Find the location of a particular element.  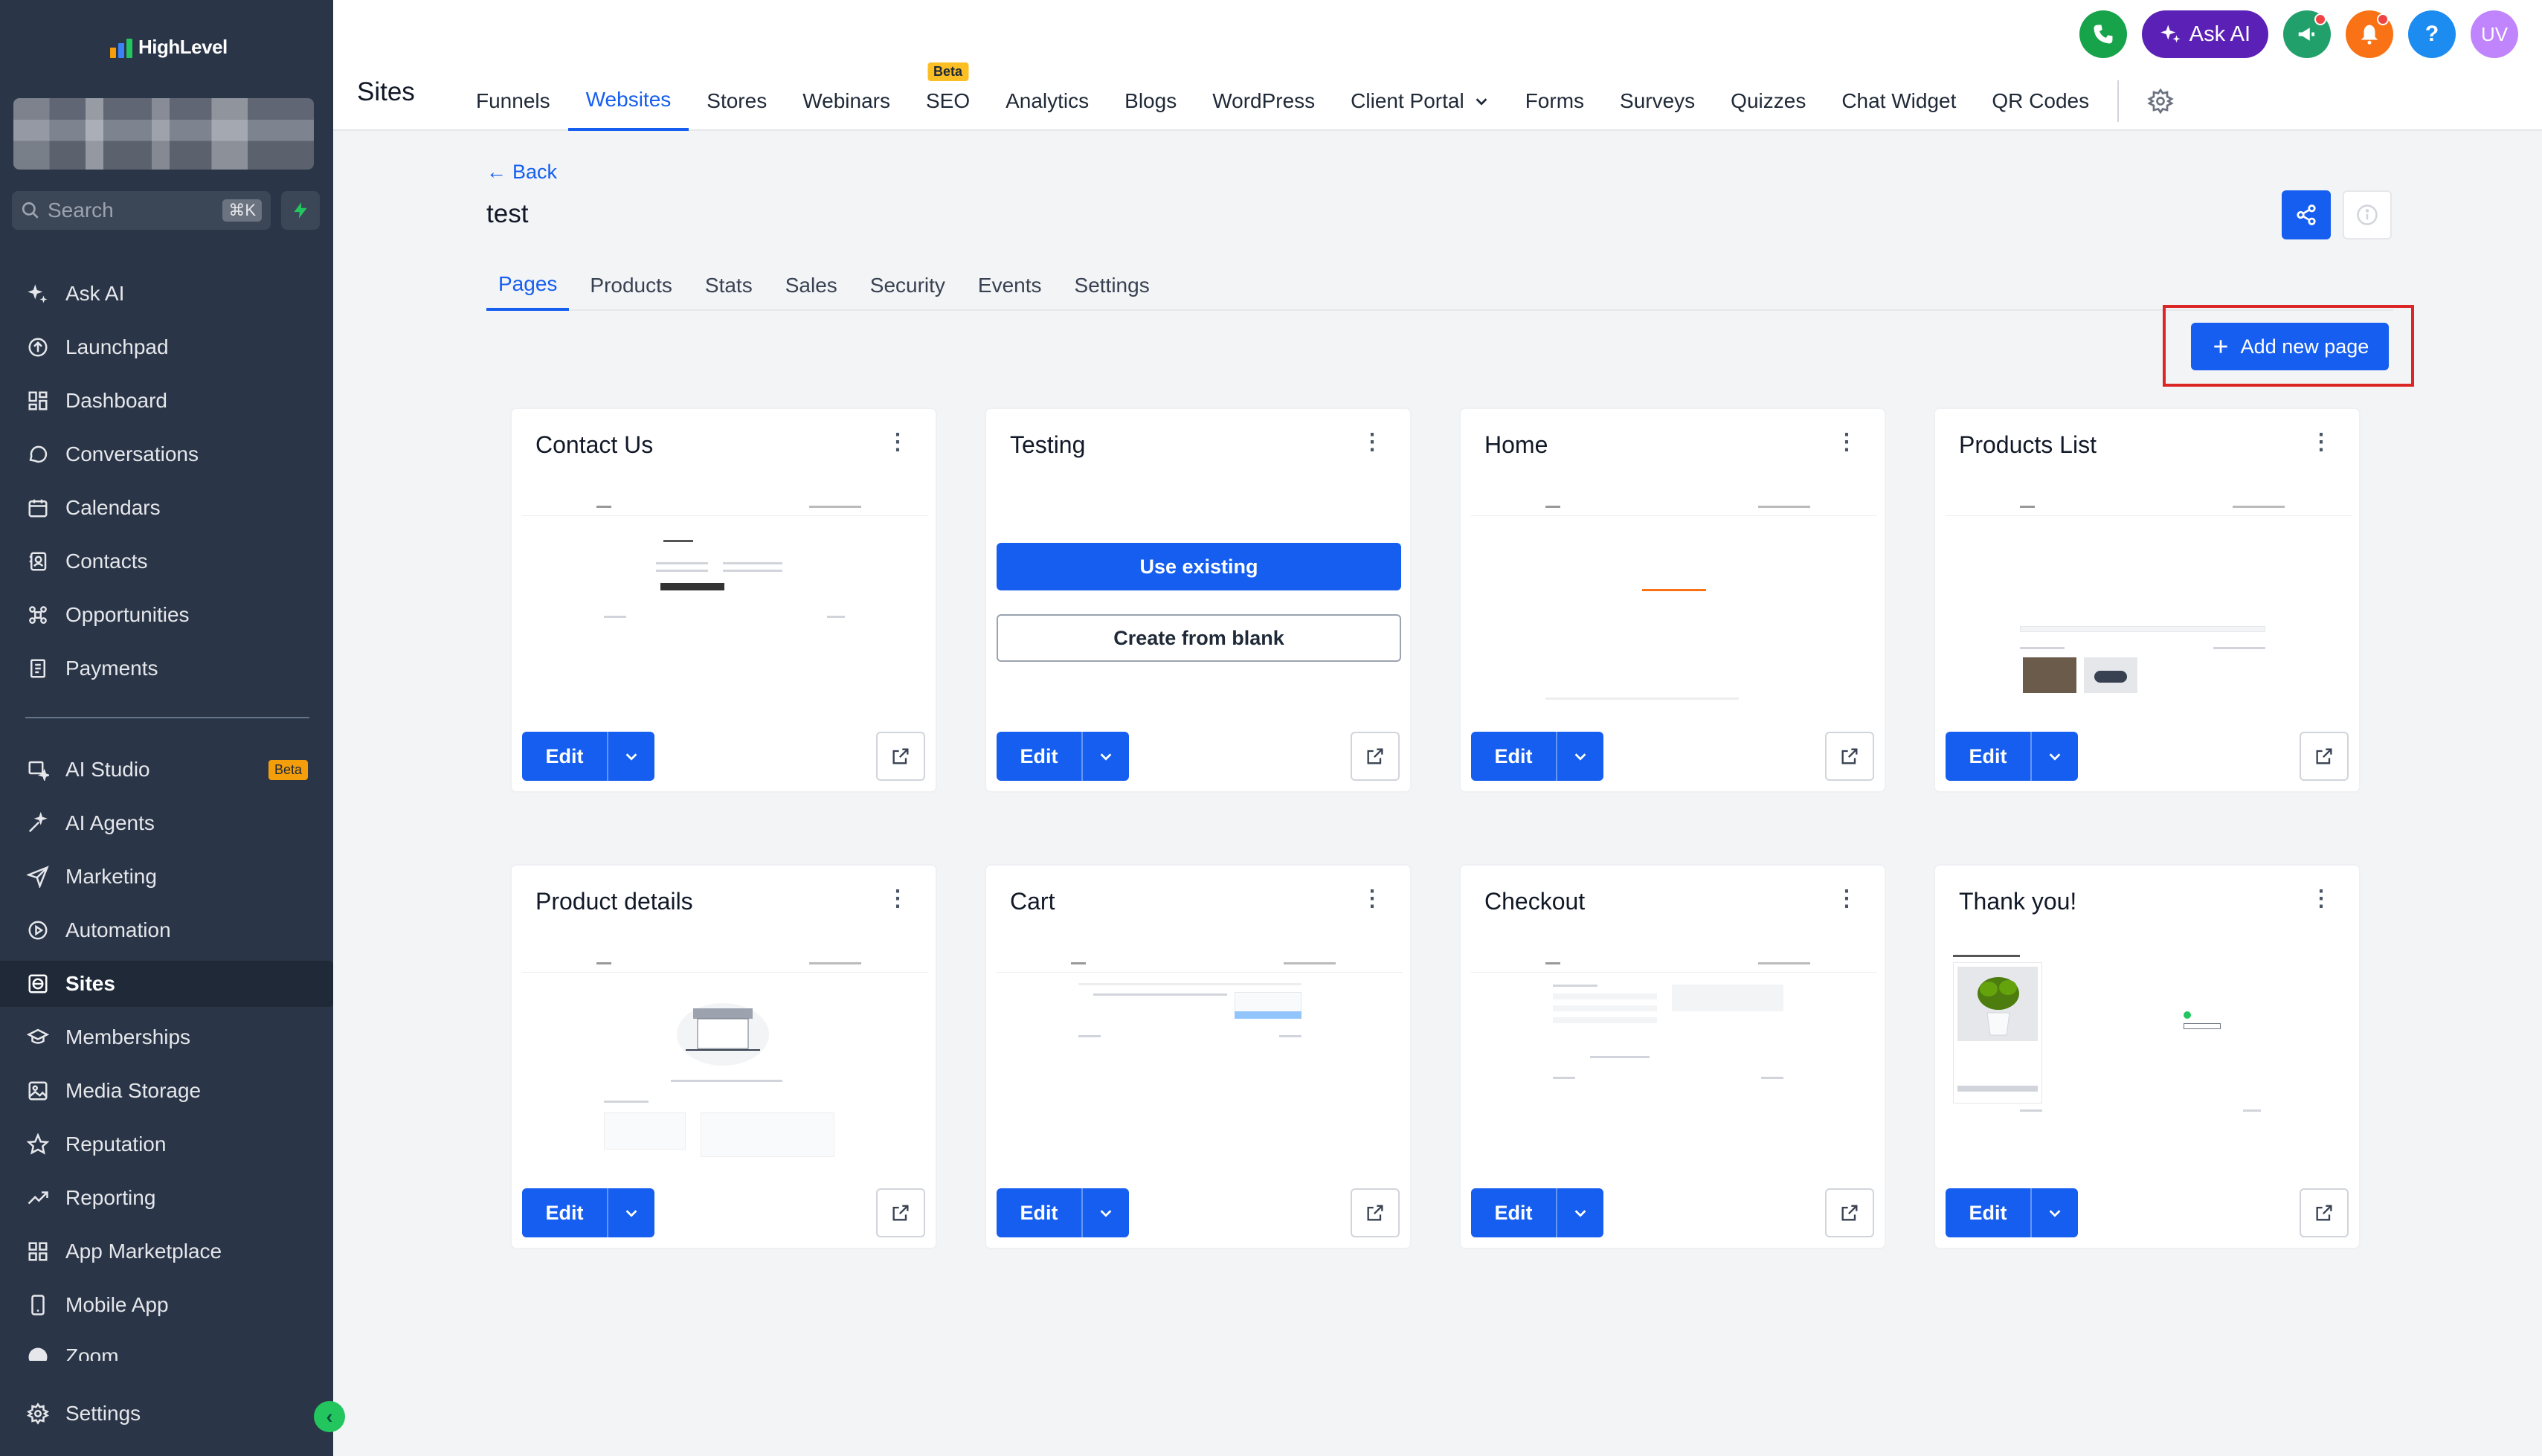

subtab-products: Products is located at coordinates (631, 285).